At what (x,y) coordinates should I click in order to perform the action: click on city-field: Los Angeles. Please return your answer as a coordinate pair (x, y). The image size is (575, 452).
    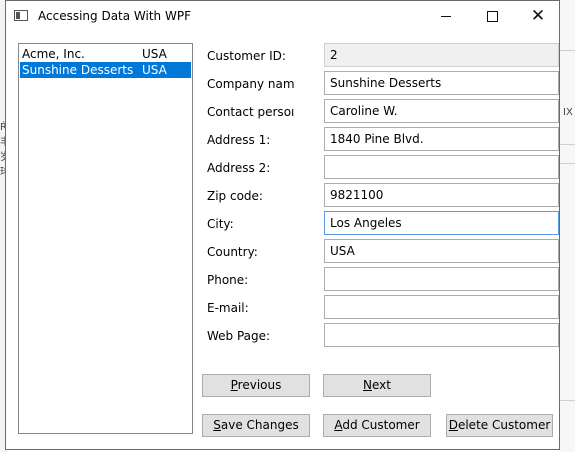
    Looking at the image, I should click on (441, 223).